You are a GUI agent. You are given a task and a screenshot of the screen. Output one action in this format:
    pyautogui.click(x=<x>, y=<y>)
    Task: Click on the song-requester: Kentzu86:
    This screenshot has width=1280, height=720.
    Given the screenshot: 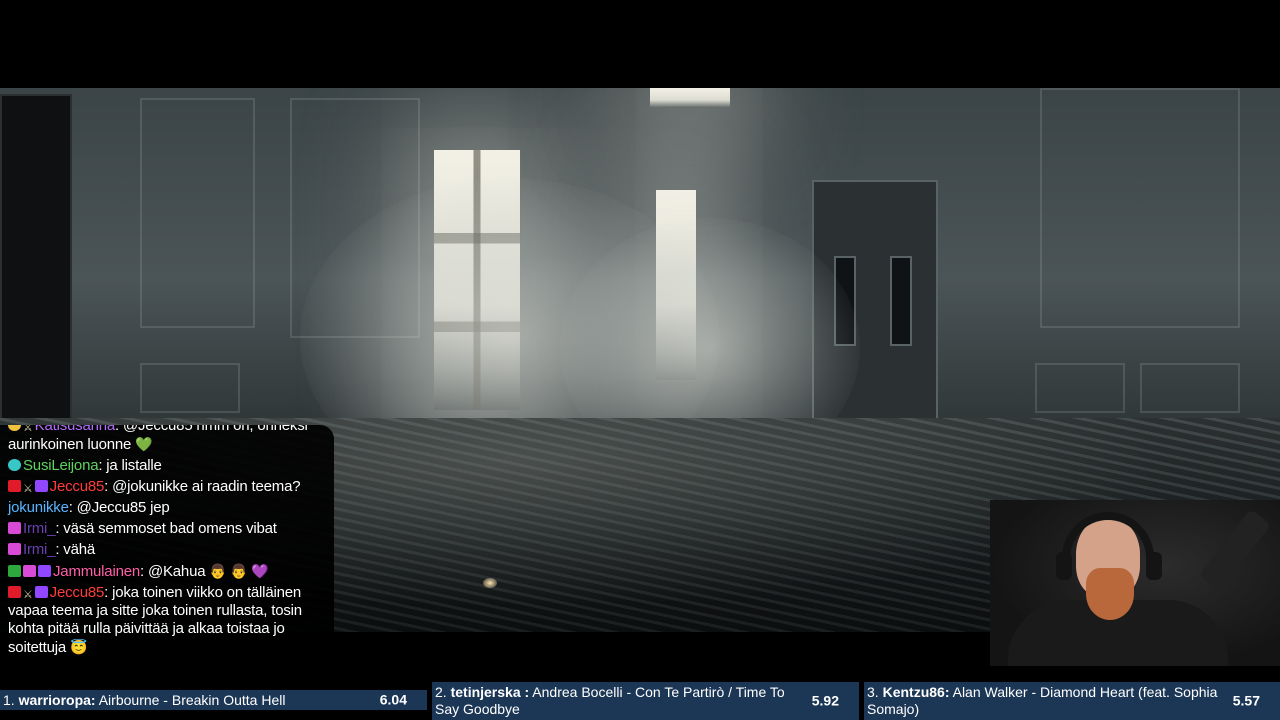 What is the action you would take?
    pyautogui.click(x=916, y=692)
    